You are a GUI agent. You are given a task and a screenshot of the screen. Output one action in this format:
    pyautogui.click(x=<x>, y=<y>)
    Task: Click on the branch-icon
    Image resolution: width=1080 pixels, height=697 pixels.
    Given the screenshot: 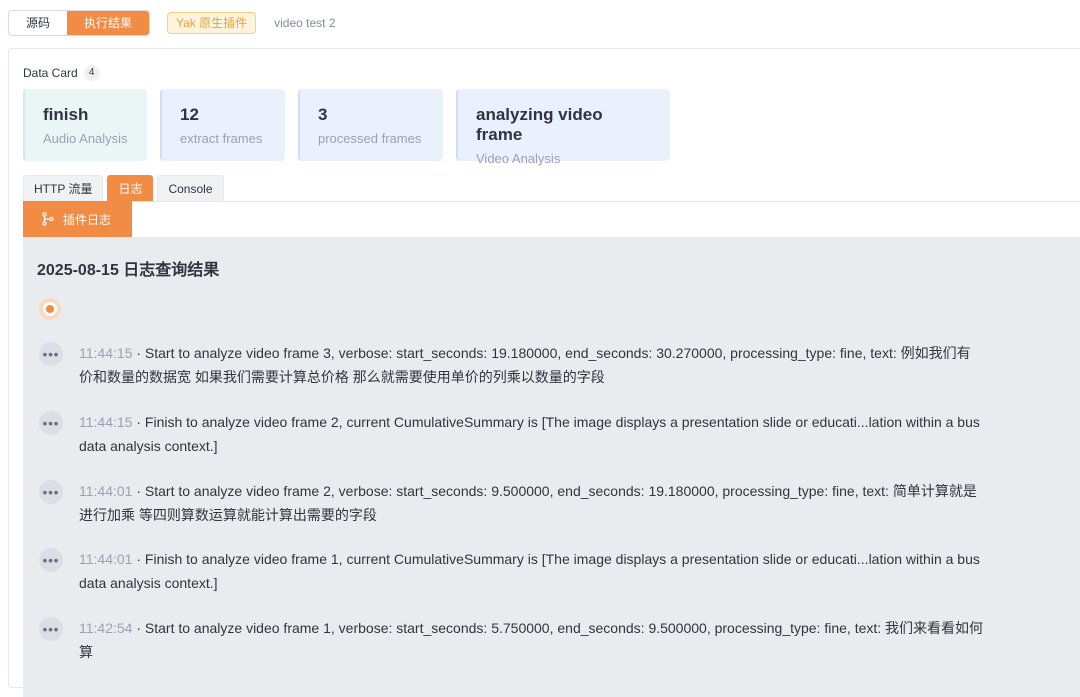 What is the action you would take?
    pyautogui.click(x=48, y=219)
    